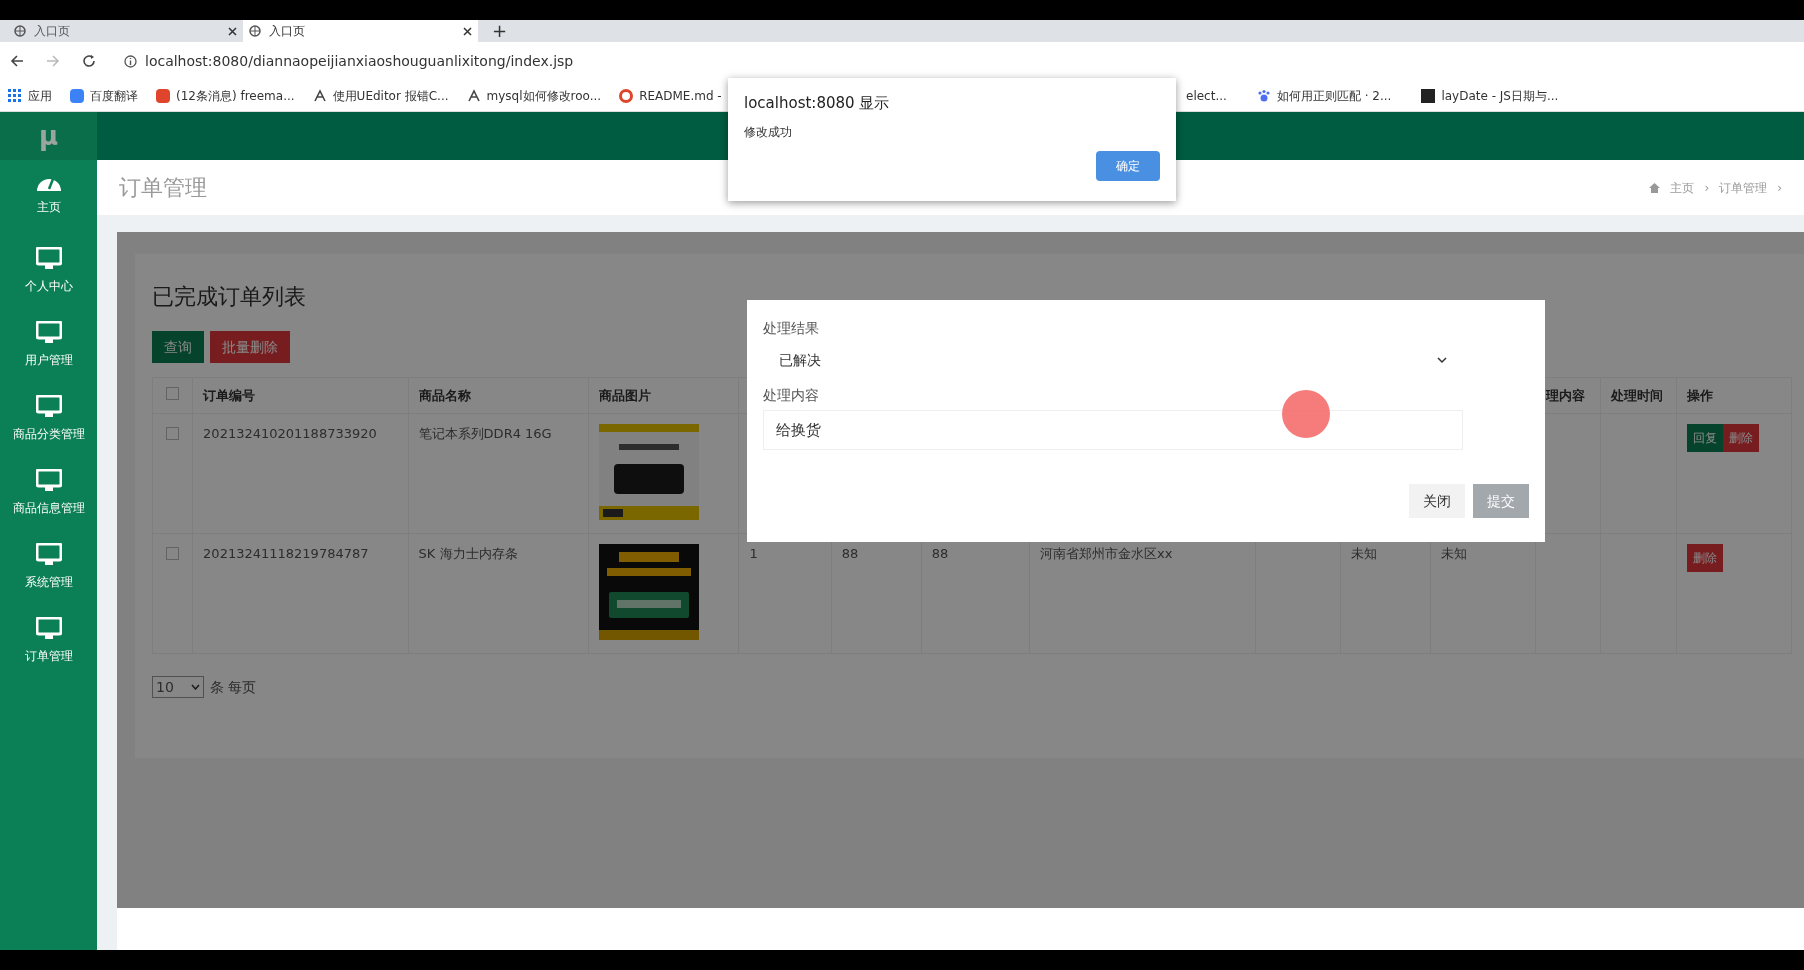  I want to click on sidebar-item: 用户管理, so click(48, 345).